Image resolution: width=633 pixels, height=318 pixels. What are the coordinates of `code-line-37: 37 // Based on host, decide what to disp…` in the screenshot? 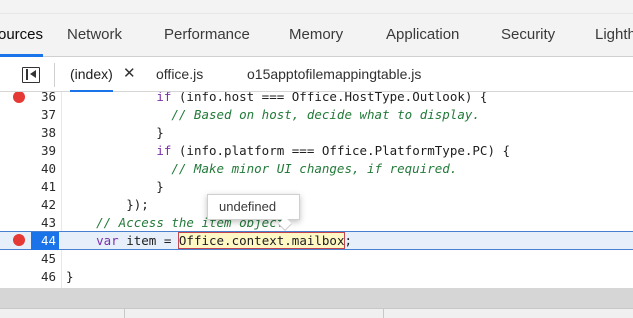 It's located at (316, 115).